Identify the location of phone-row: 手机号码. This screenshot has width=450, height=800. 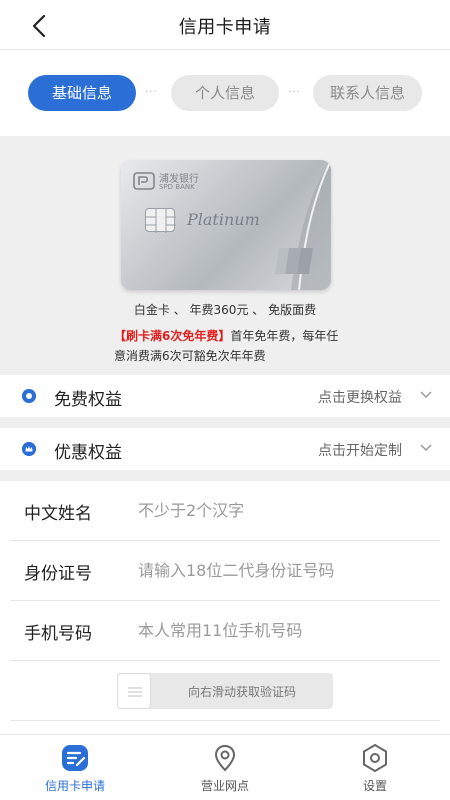
(225, 631).